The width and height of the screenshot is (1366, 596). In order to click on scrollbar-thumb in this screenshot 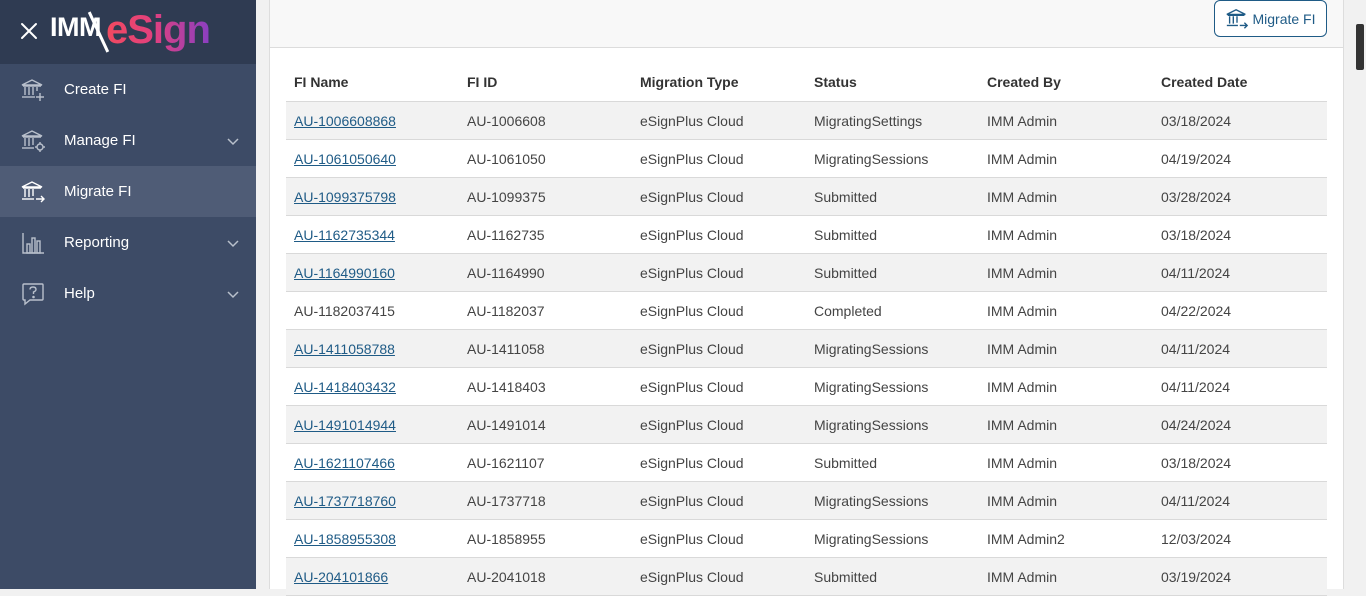, I will do `click(1360, 47)`.